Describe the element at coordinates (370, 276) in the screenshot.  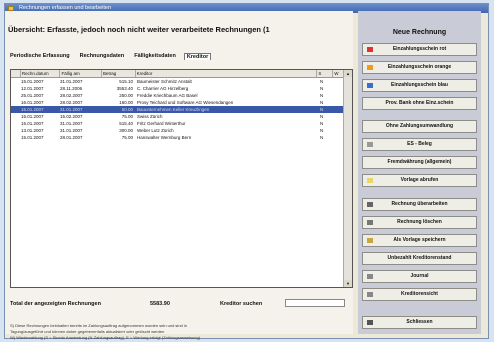
I see `journal-icon` at that location.